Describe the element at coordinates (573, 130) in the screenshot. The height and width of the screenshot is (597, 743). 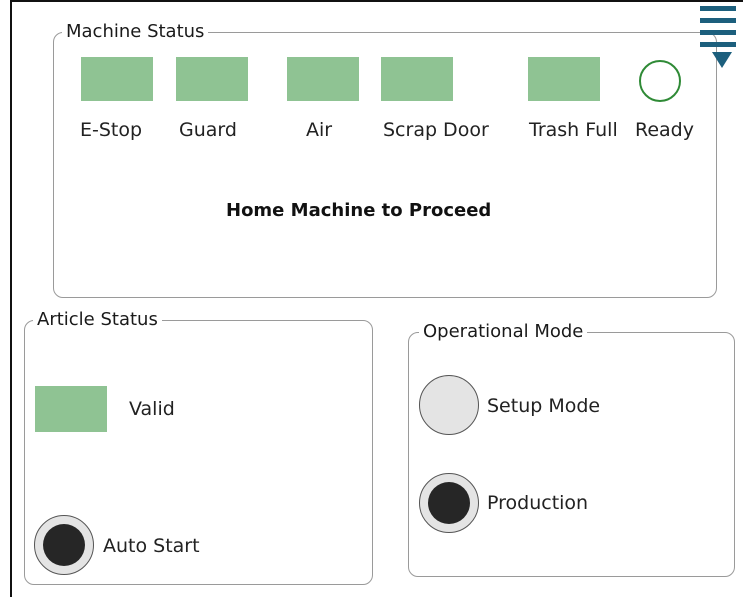
I see `trash-full-label: Trash Full` at that location.